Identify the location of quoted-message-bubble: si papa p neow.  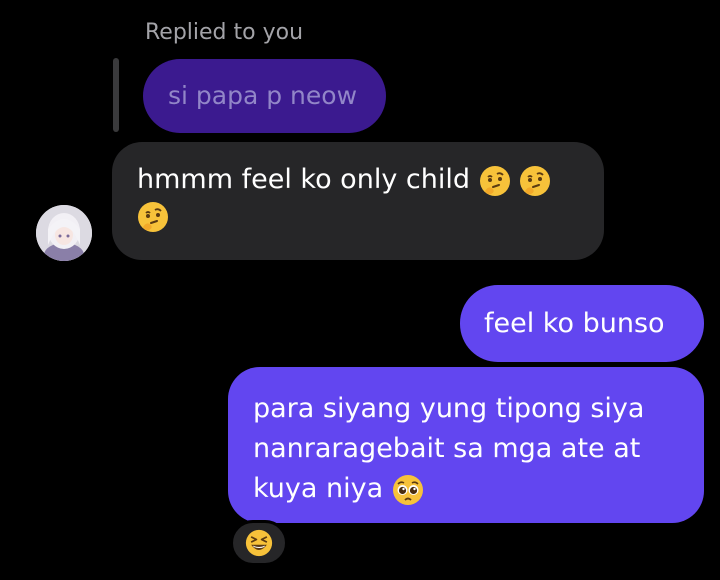
(264, 96).